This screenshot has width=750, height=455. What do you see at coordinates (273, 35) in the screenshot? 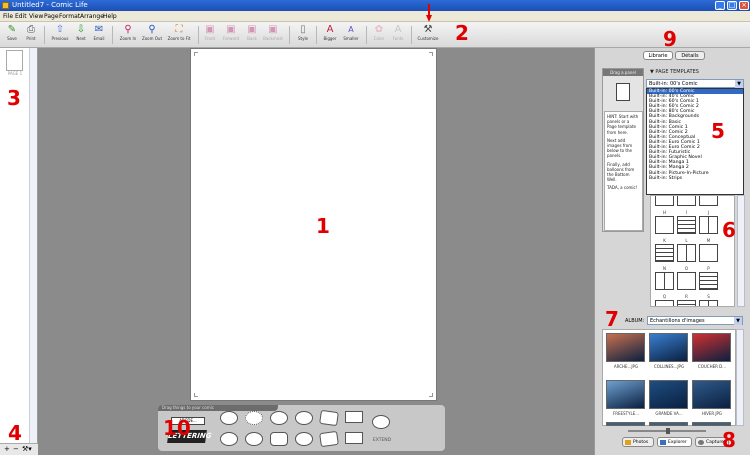
I see `backmost-button: ▣ Backmost` at bounding box center [273, 35].